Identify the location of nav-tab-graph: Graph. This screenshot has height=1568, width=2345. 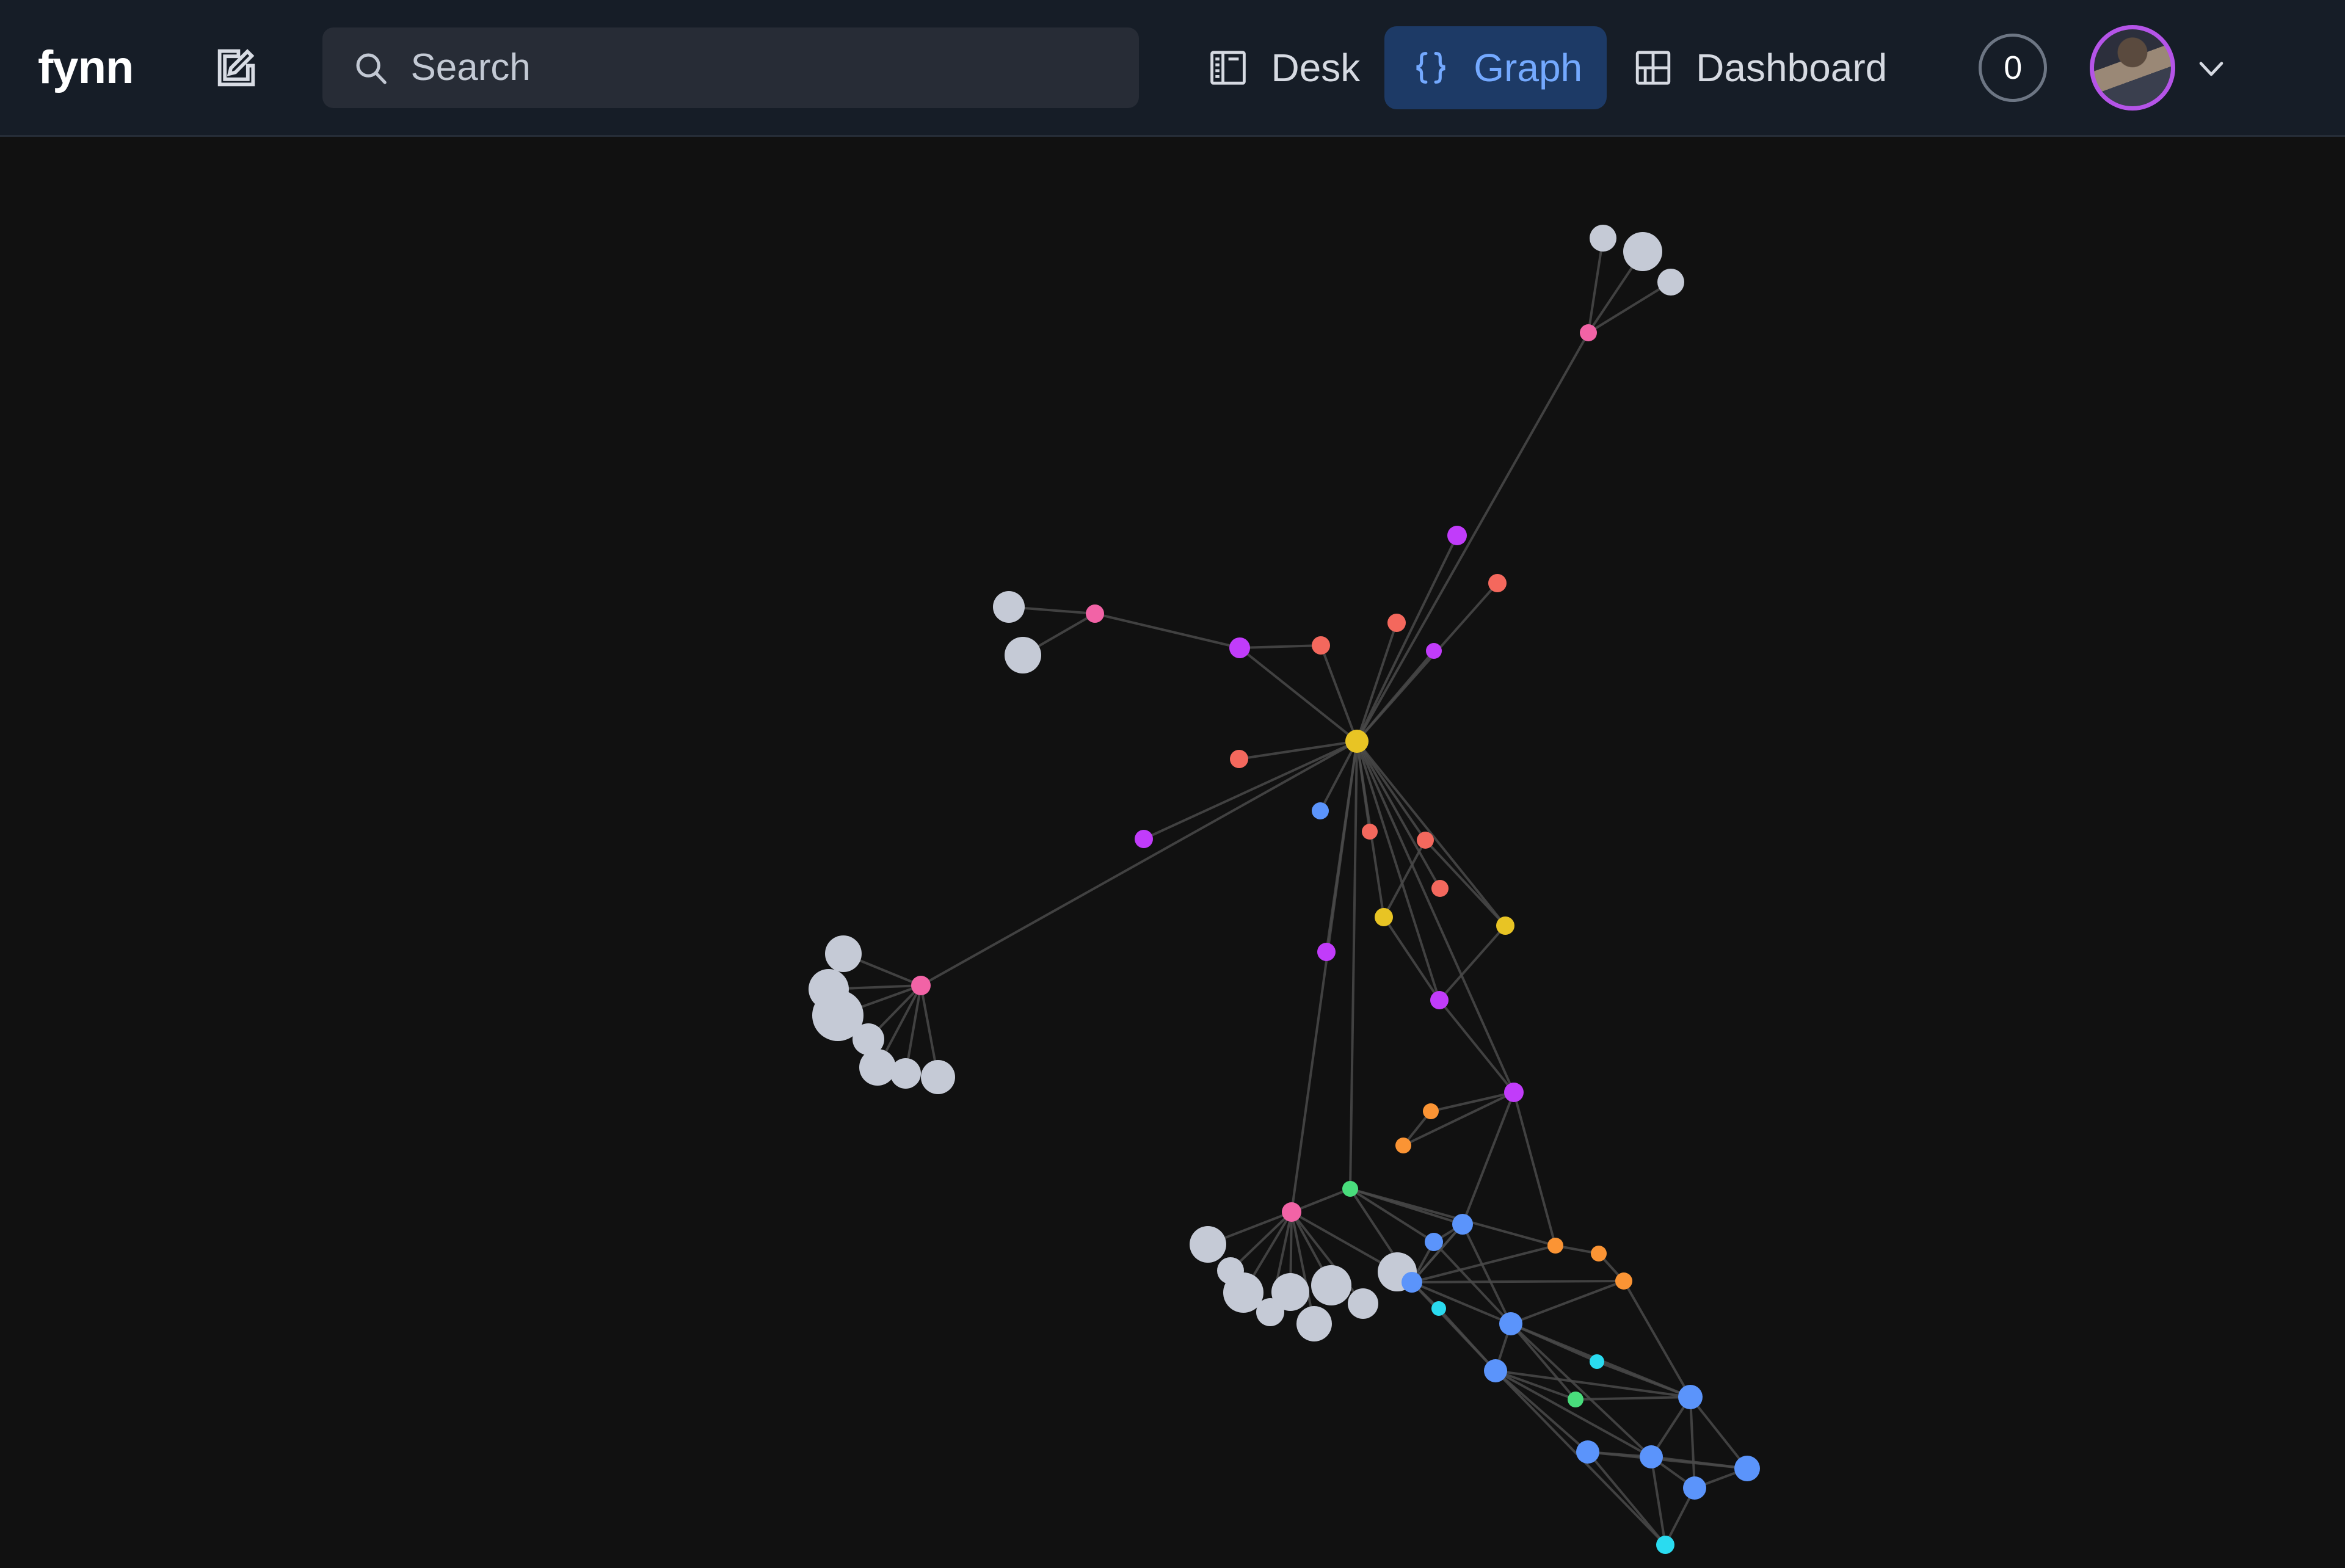
(1496, 67).